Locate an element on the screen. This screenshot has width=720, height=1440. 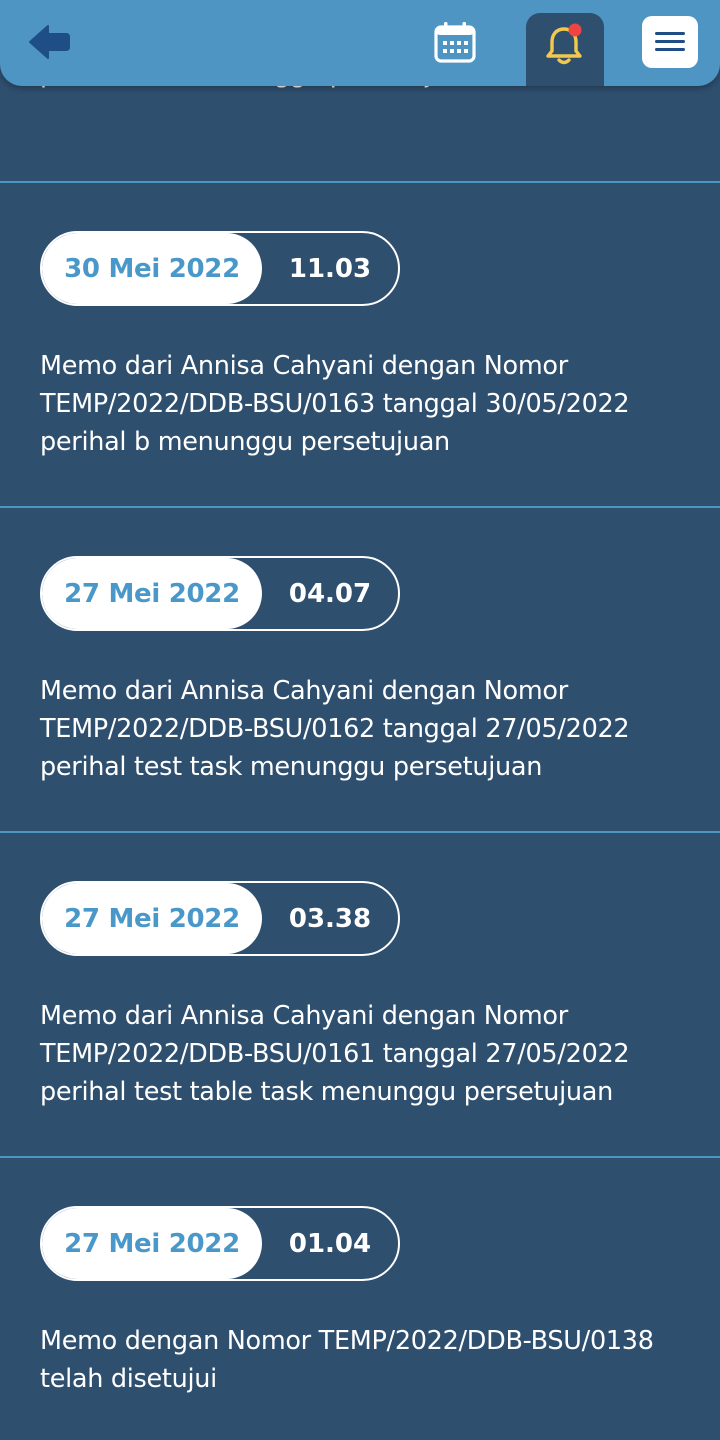
notification-date: 30 Mei 2022 is located at coordinates (152, 268).